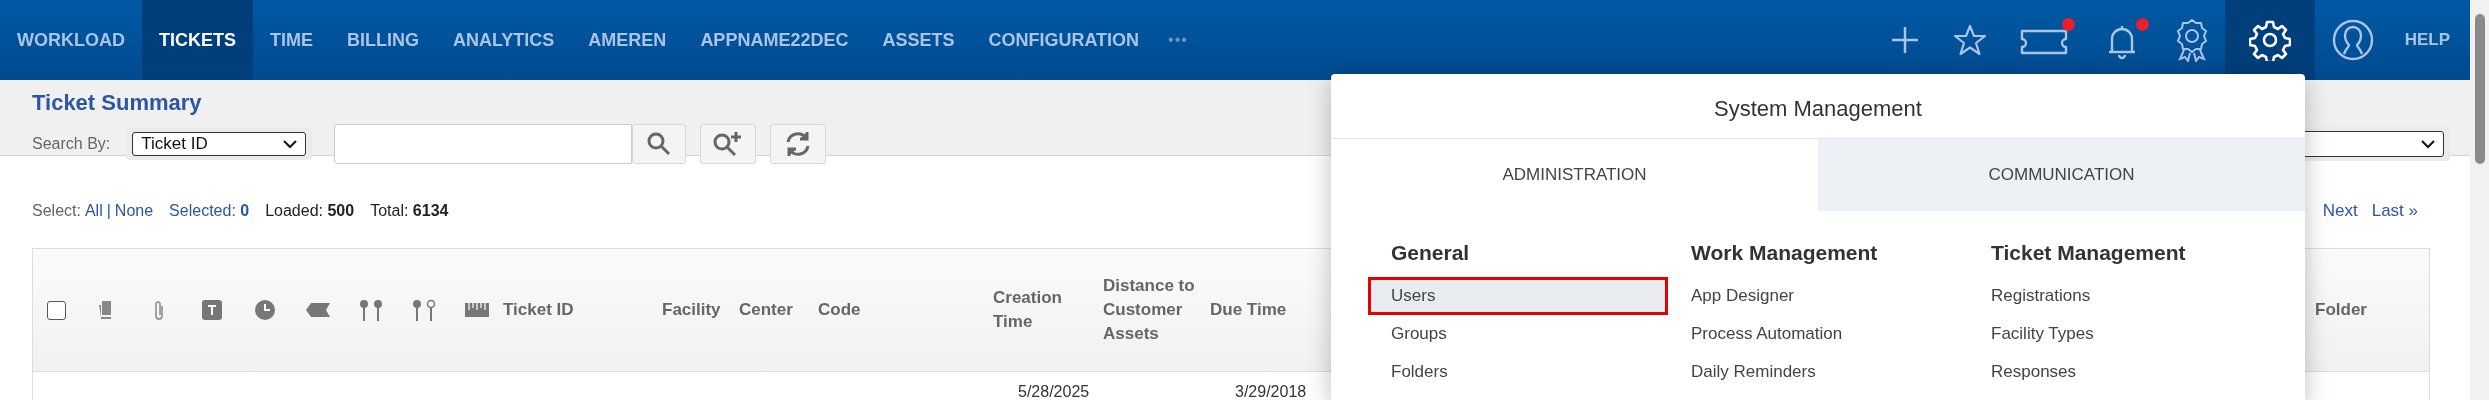  I want to click on search-by-select: Ticket ID, so click(219, 144).